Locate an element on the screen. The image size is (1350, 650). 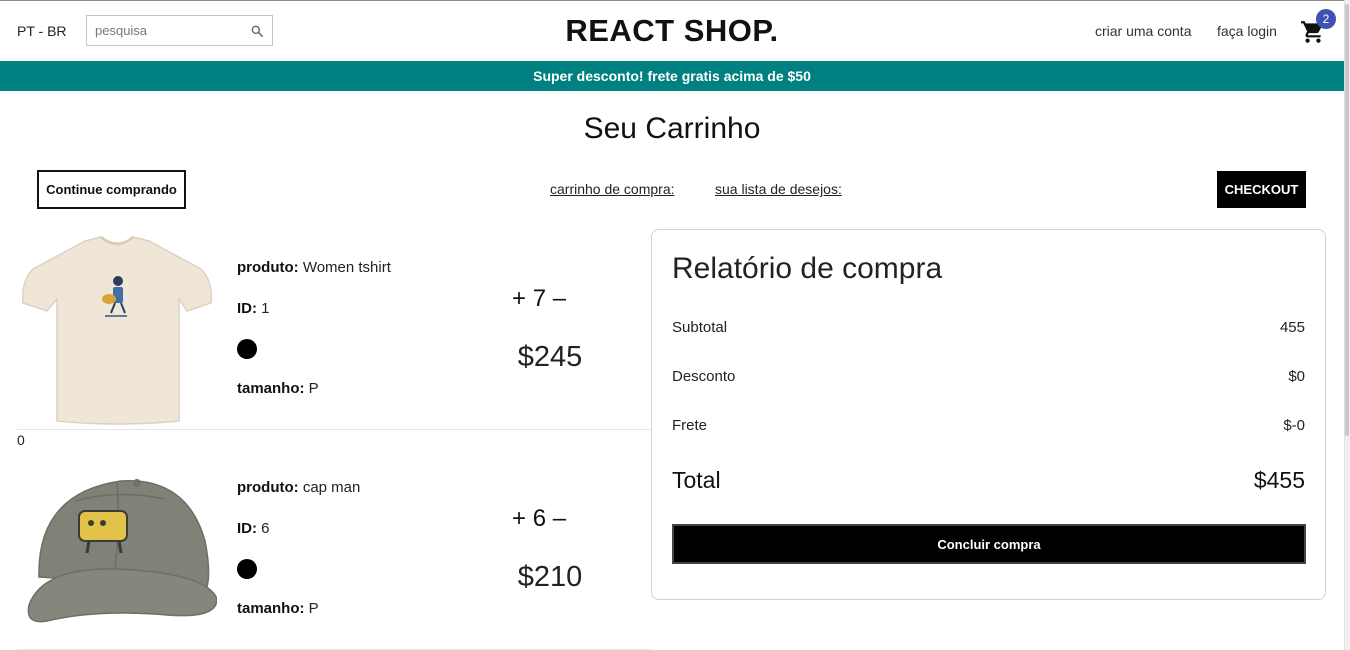
product-name-line: produto: Women tshirt is located at coordinates (314, 267).